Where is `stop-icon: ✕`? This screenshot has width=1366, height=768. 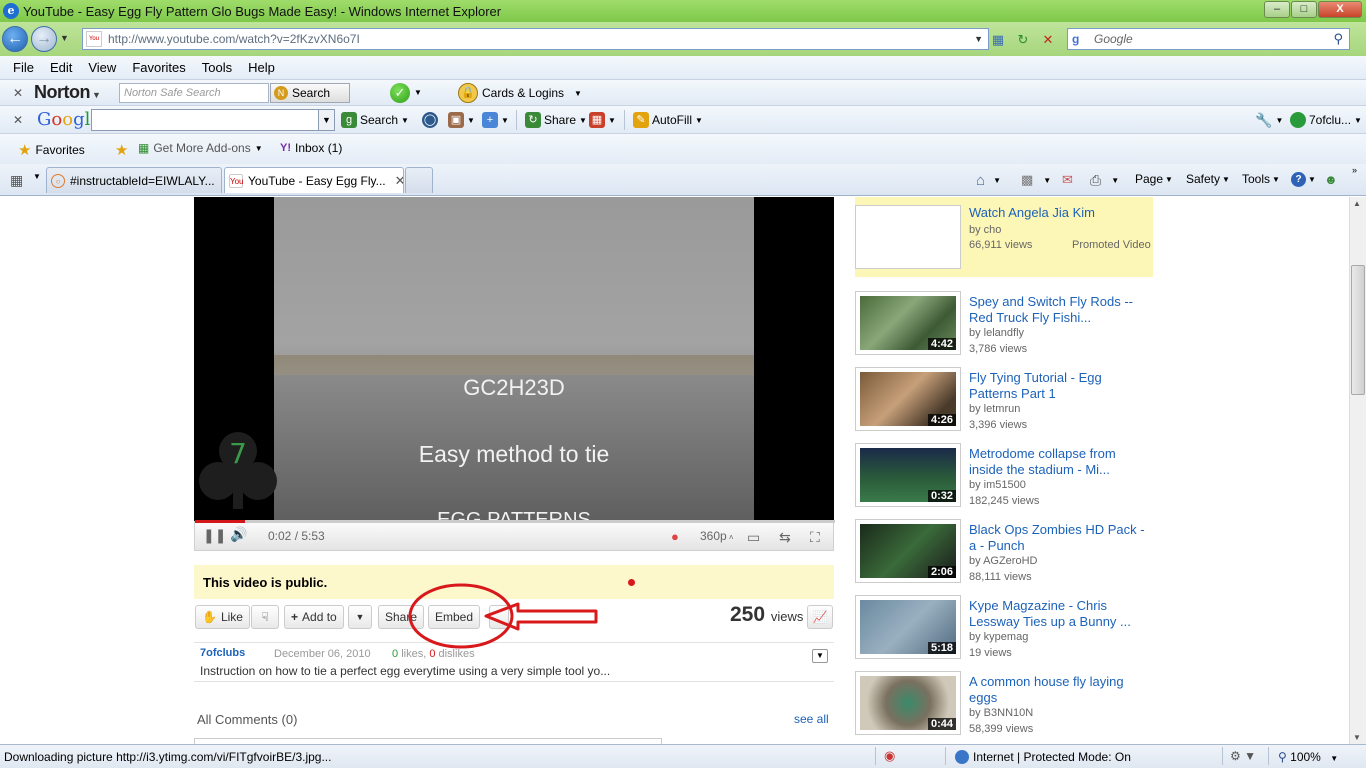
stop-icon: ✕ is located at coordinates (1048, 40).